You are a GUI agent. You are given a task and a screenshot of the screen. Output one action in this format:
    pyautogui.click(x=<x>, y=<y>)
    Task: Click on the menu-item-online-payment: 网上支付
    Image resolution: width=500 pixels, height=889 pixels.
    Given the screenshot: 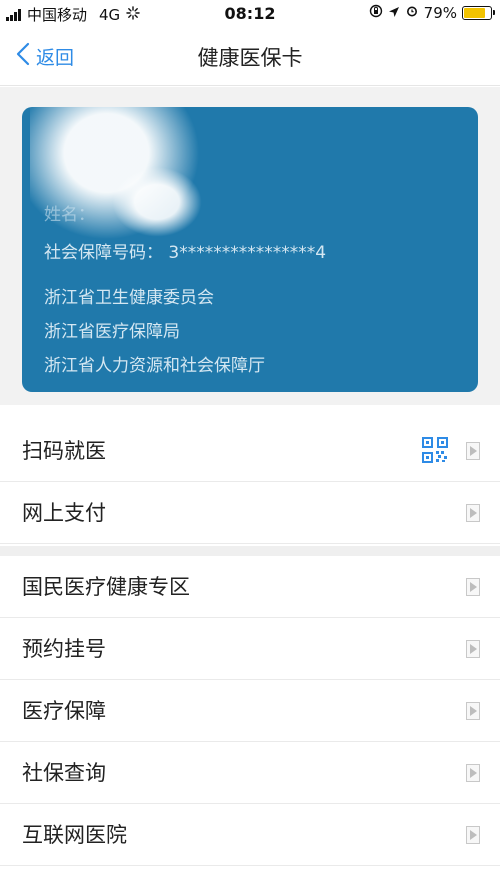 What is the action you would take?
    pyautogui.click(x=250, y=513)
    